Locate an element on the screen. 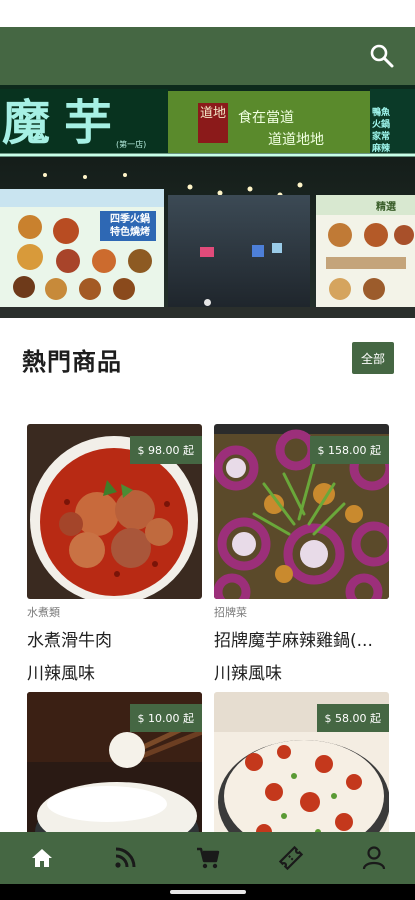 This screenshot has width=415, height=900. product-category: 招牌菜 is located at coordinates (230, 612).